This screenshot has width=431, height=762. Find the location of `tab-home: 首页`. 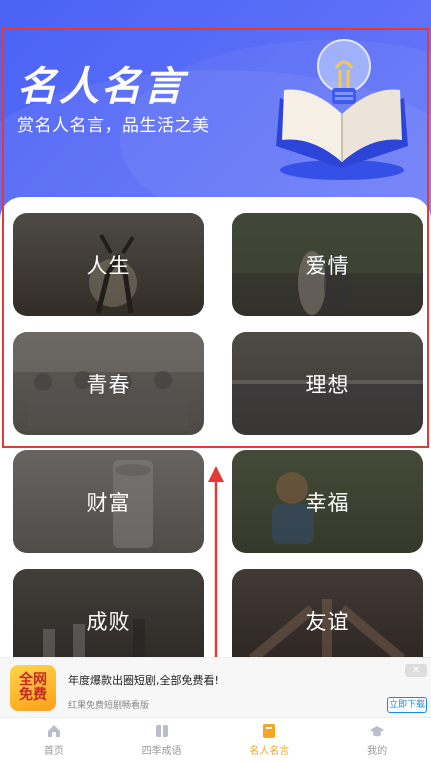

tab-home: 首页 is located at coordinates (54, 740).